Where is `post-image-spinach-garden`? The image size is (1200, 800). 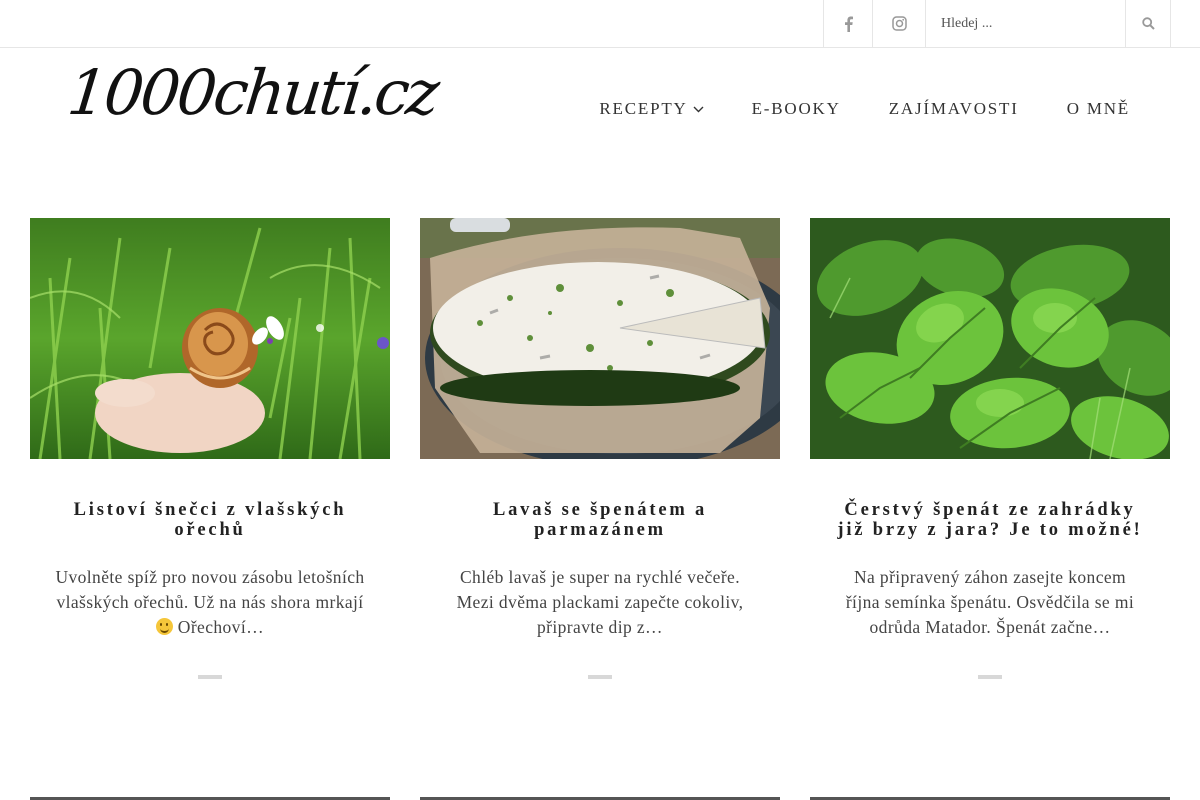 post-image-spinach-garden is located at coordinates (990, 338).